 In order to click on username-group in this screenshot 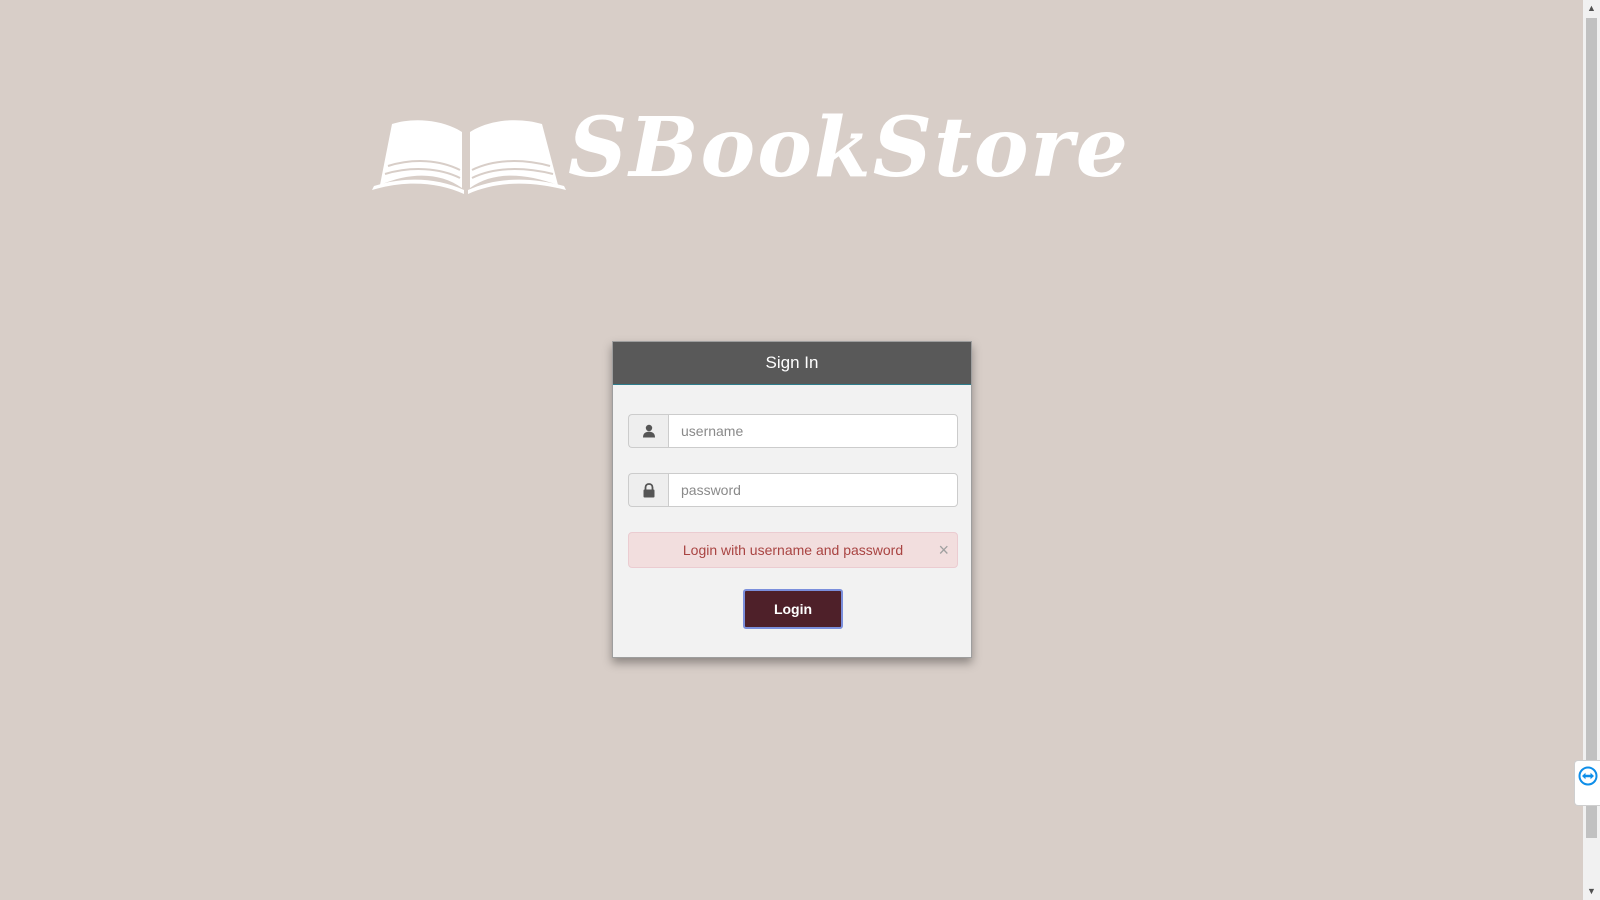, I will do `click(793, 431)`.